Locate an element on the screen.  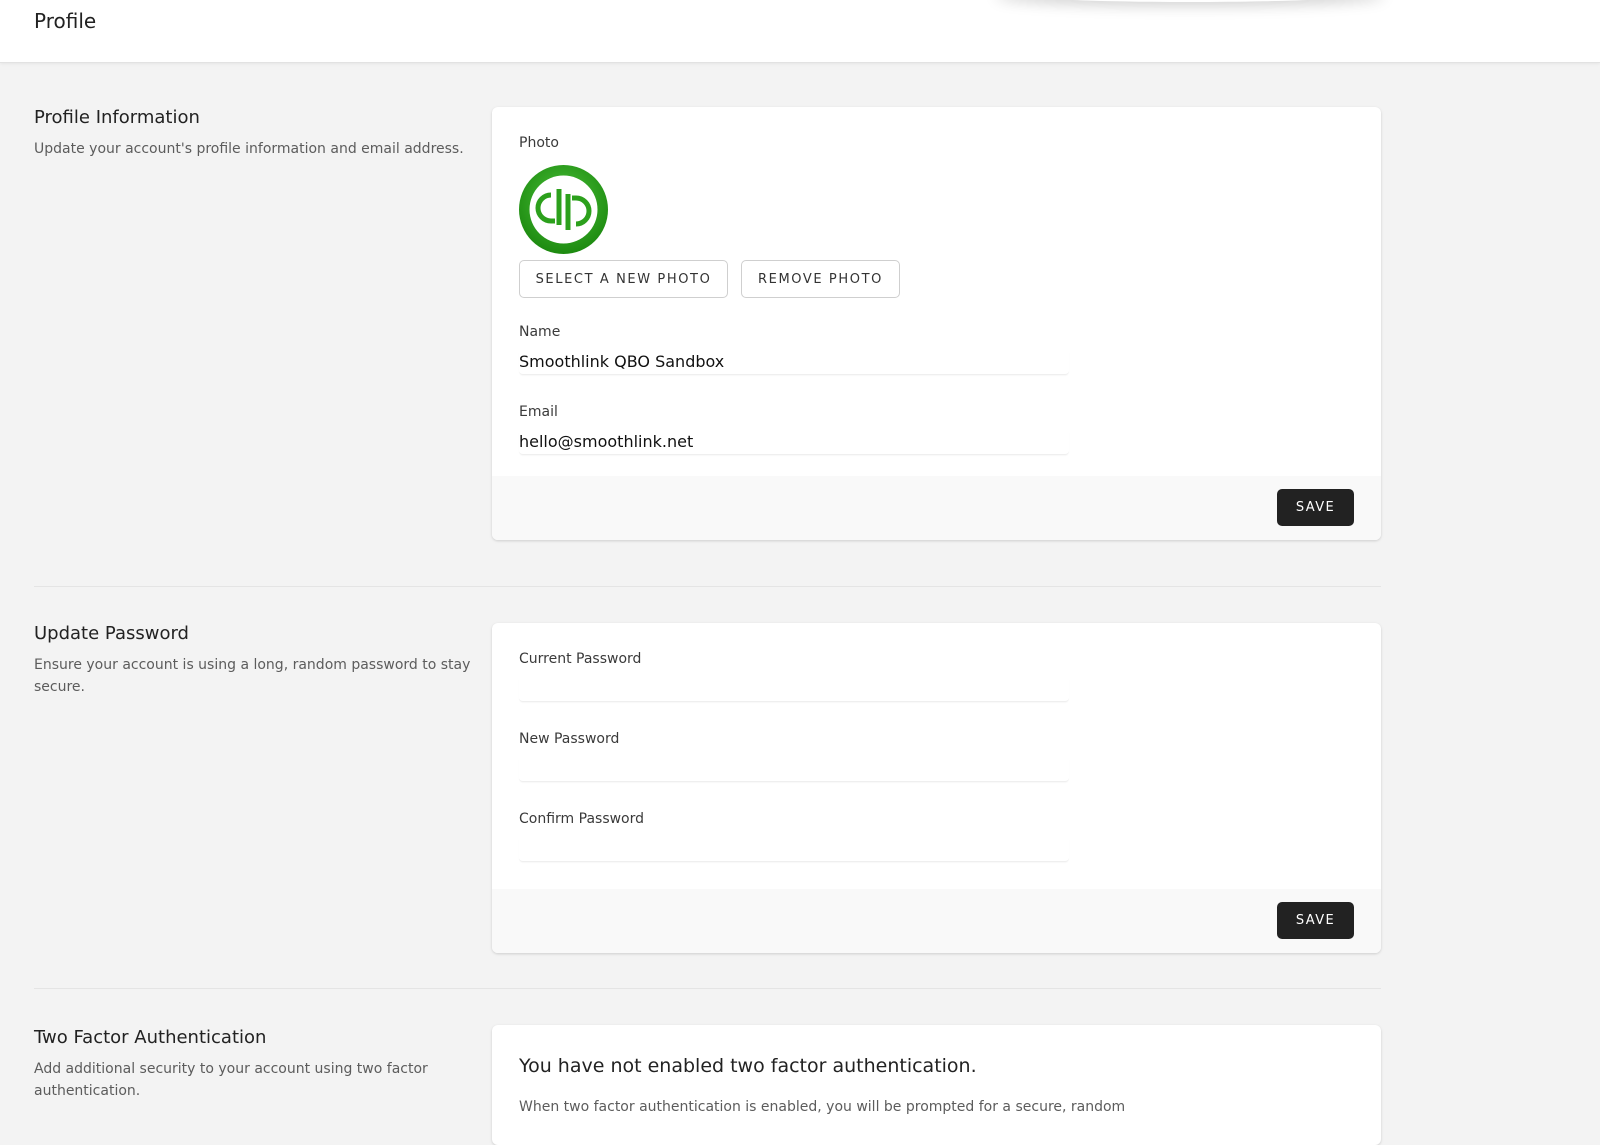
current-password-field is located at coordinates (794, 689).